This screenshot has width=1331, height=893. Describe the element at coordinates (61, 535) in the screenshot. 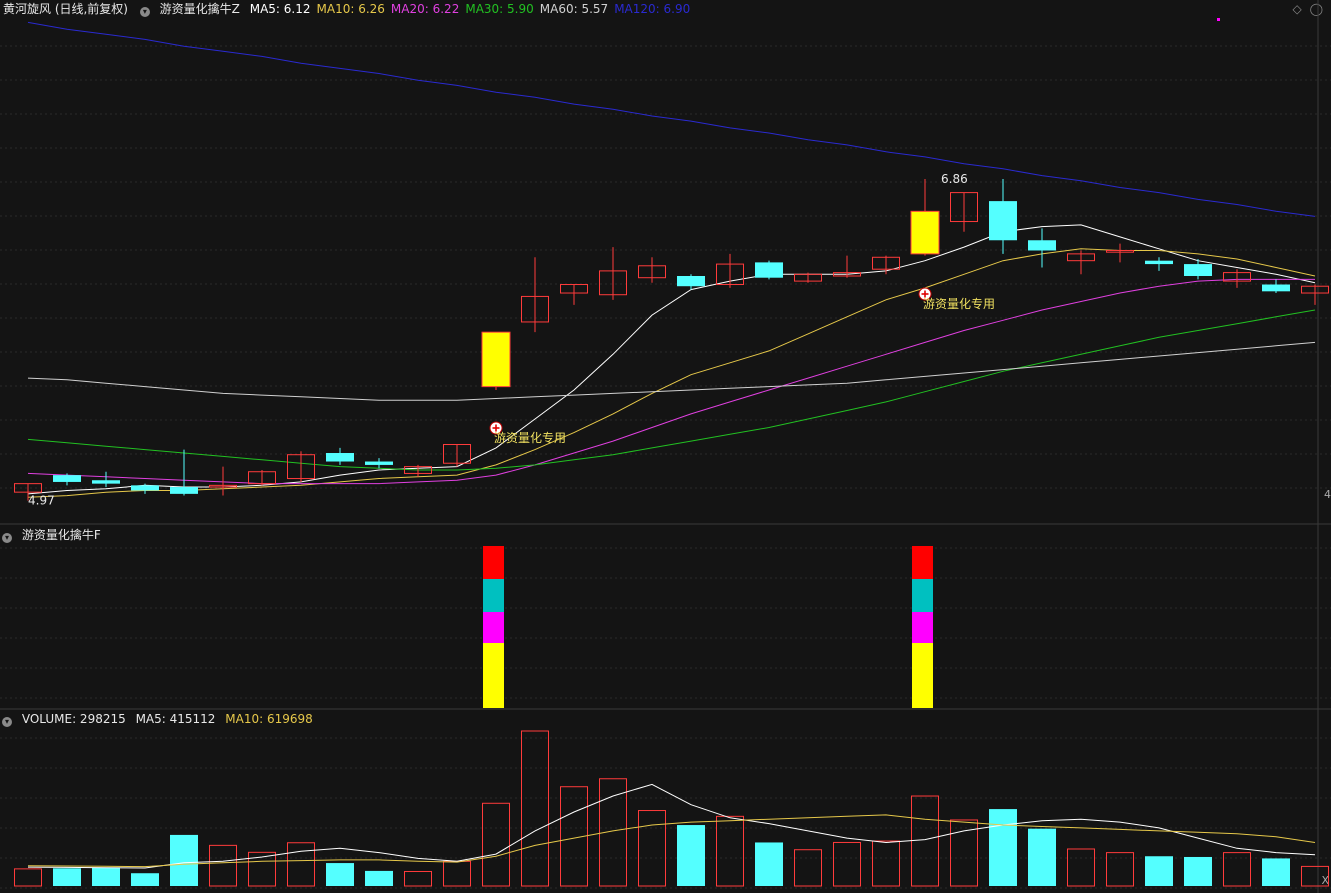

I see `signal-title: 游资量化擒牛F` at that location.